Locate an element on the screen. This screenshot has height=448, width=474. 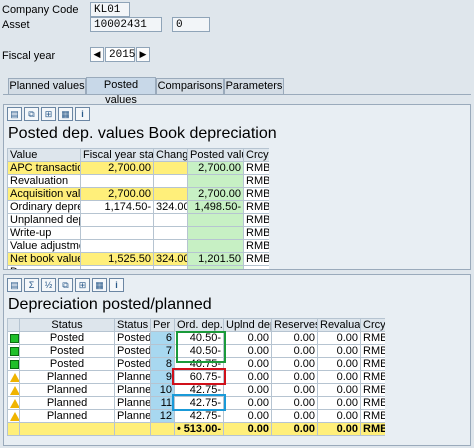
depreciation-row: PlannedPlanned1142.75-0.000.000.00RMB is located at coordinates (196, 403).